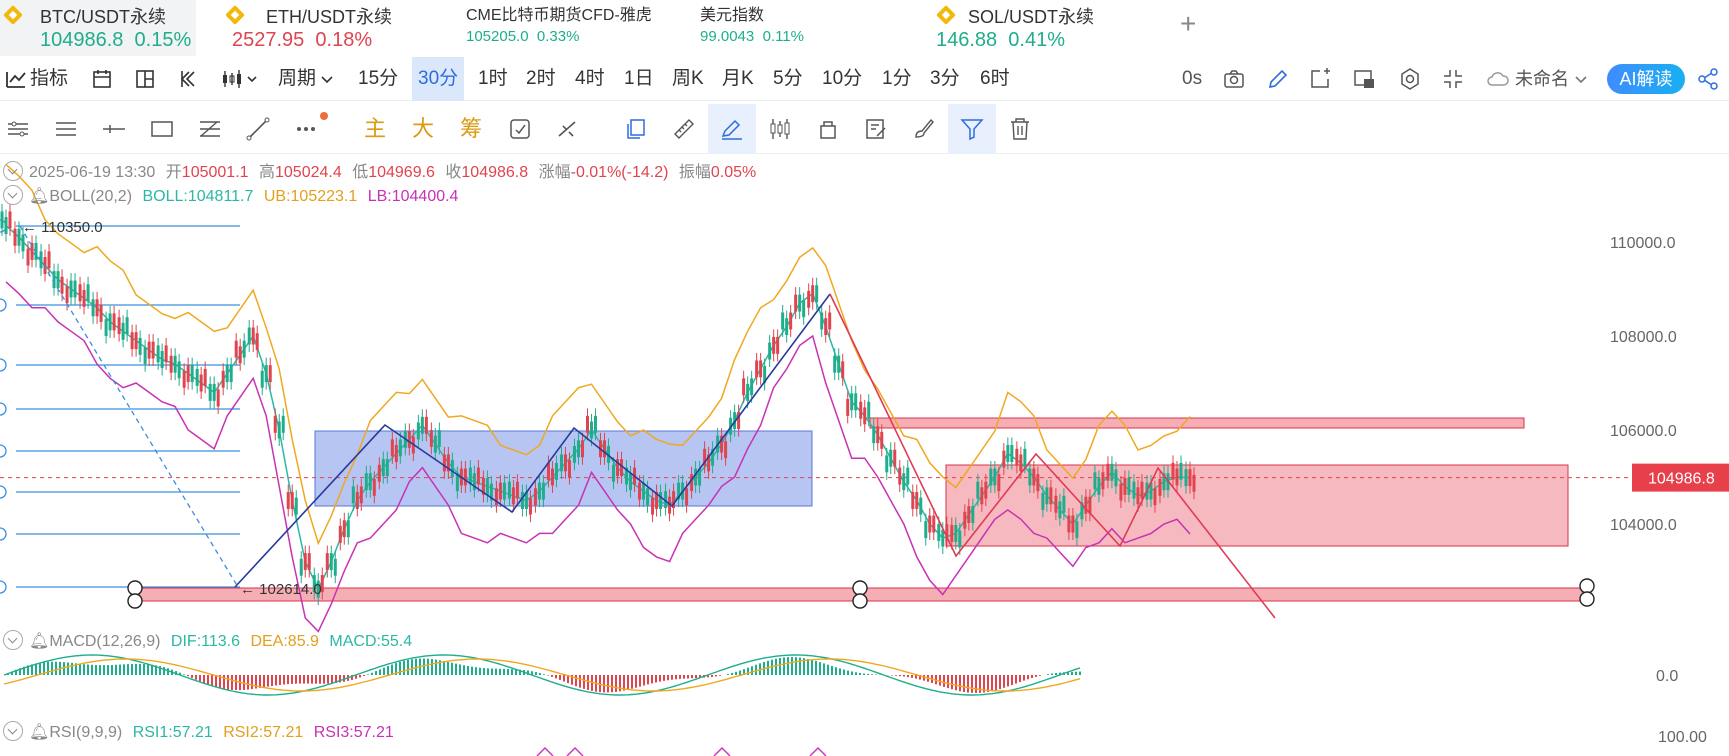 This screenshot has height=756, width=1729. I want to click on rsi3: RSI3:57.21, so click(353, 732).